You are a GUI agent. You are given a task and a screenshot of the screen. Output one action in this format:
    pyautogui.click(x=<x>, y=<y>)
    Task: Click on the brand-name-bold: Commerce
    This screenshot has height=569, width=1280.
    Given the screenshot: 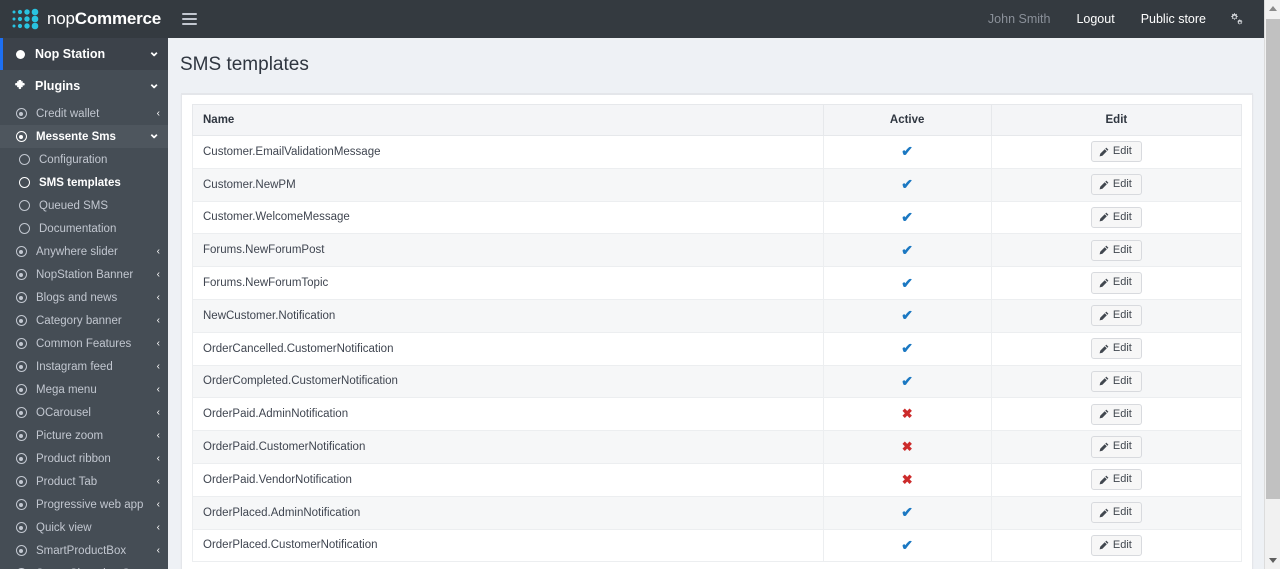 What is the action you would take?
    pyautogui.click(x=118, y=18)
    